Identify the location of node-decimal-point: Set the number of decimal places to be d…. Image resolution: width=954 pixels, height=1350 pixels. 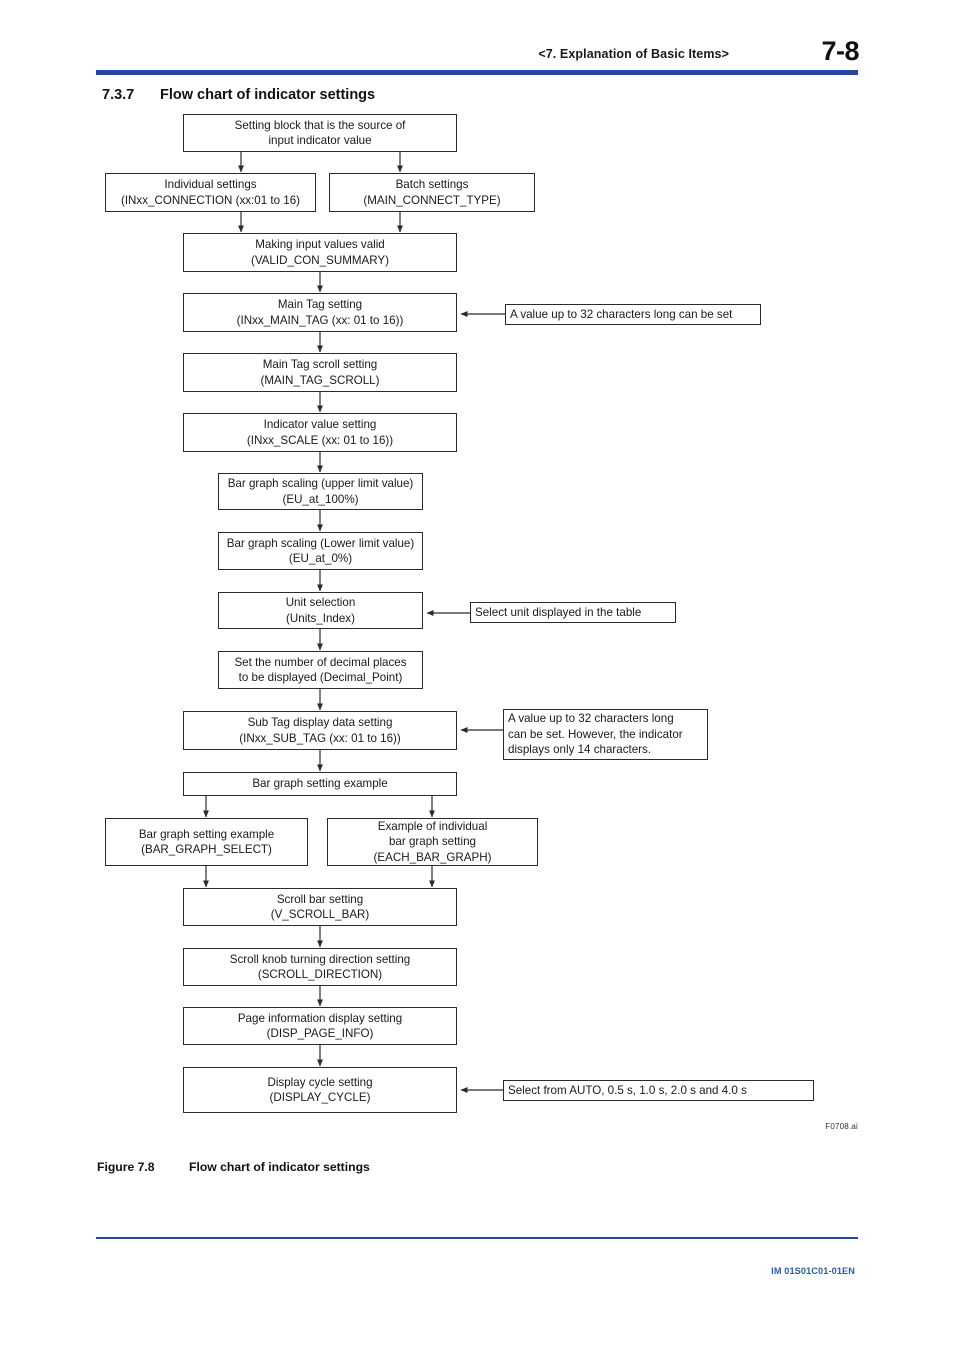
(320, 670).